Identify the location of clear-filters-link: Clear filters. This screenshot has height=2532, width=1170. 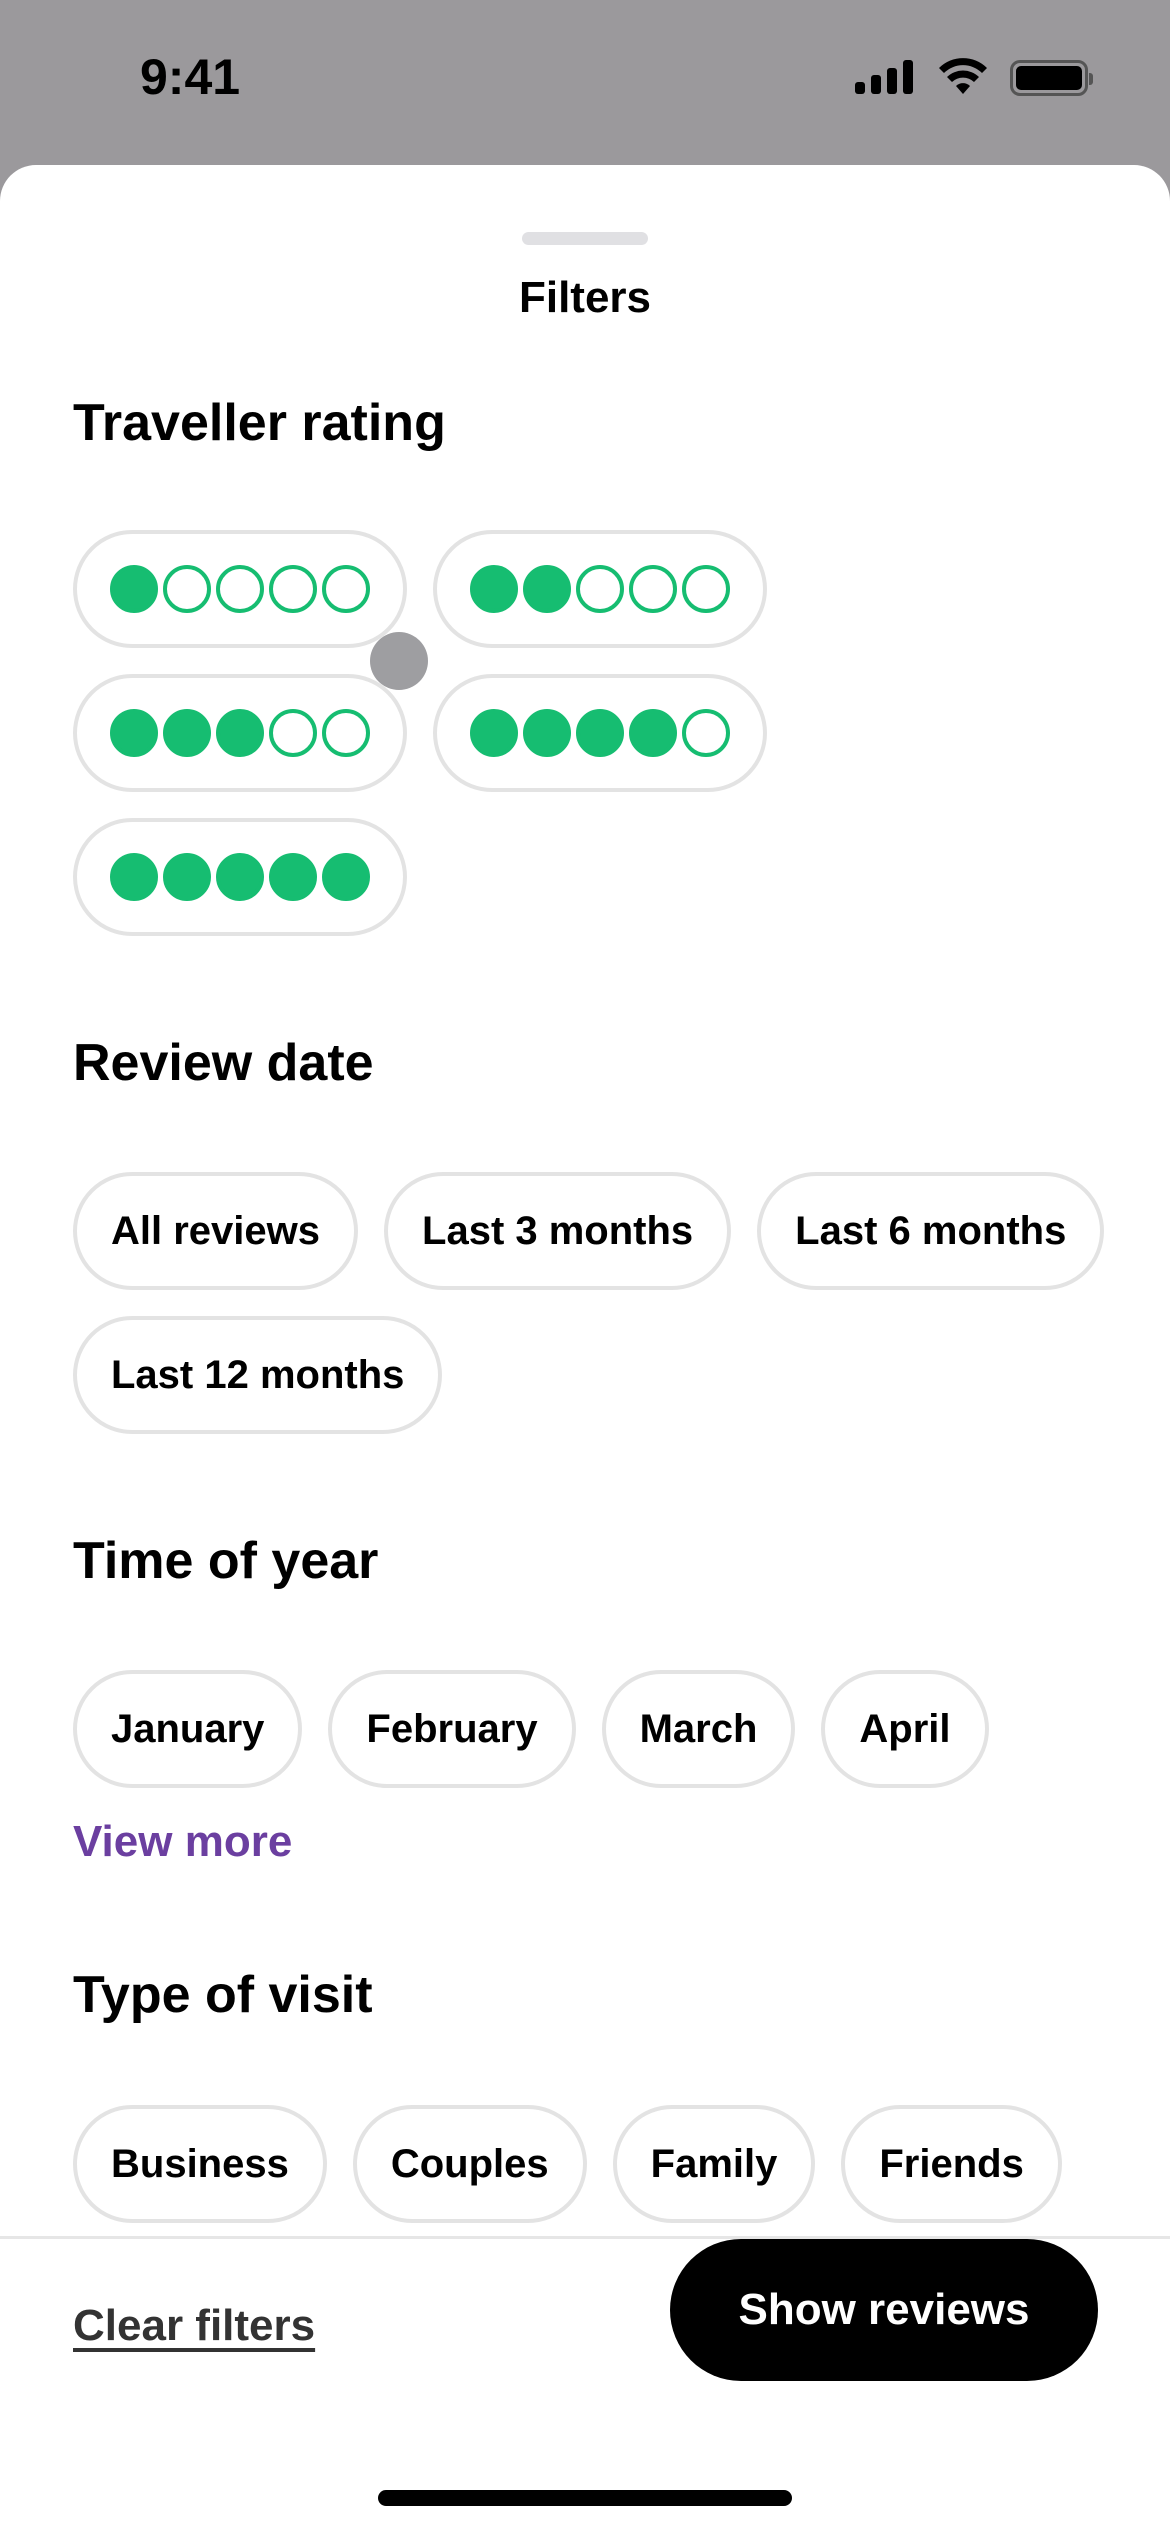
(194, 2326).